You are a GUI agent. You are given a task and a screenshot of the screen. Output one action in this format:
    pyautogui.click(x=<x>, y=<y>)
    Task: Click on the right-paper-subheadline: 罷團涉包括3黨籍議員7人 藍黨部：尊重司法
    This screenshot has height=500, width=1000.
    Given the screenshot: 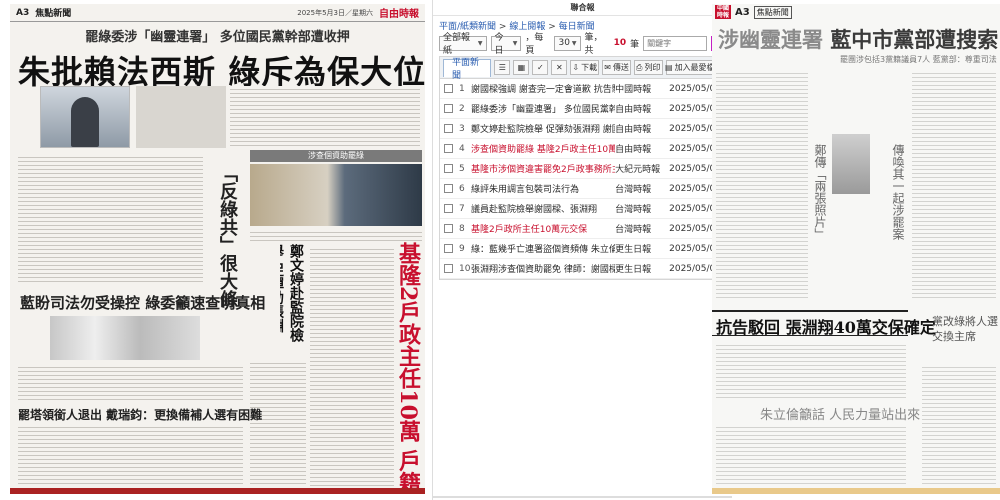 What is the action you would take?
    pyautogui.click(x=918, y=59)
    